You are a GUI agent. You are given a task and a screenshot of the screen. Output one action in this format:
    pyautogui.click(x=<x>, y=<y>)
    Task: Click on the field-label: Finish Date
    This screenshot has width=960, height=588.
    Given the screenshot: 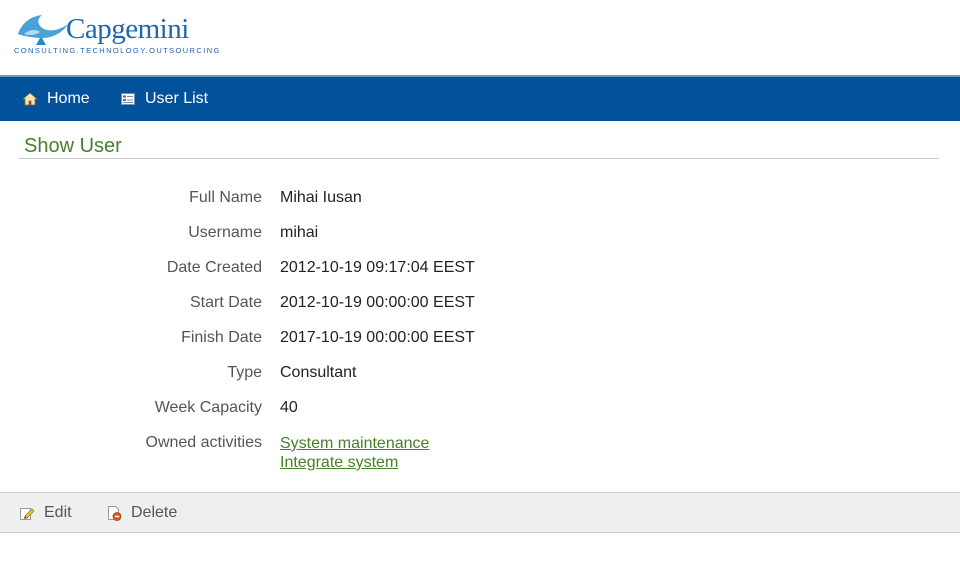 What is the action you would take?
    pyautogui.click(x=221, y=337)
    